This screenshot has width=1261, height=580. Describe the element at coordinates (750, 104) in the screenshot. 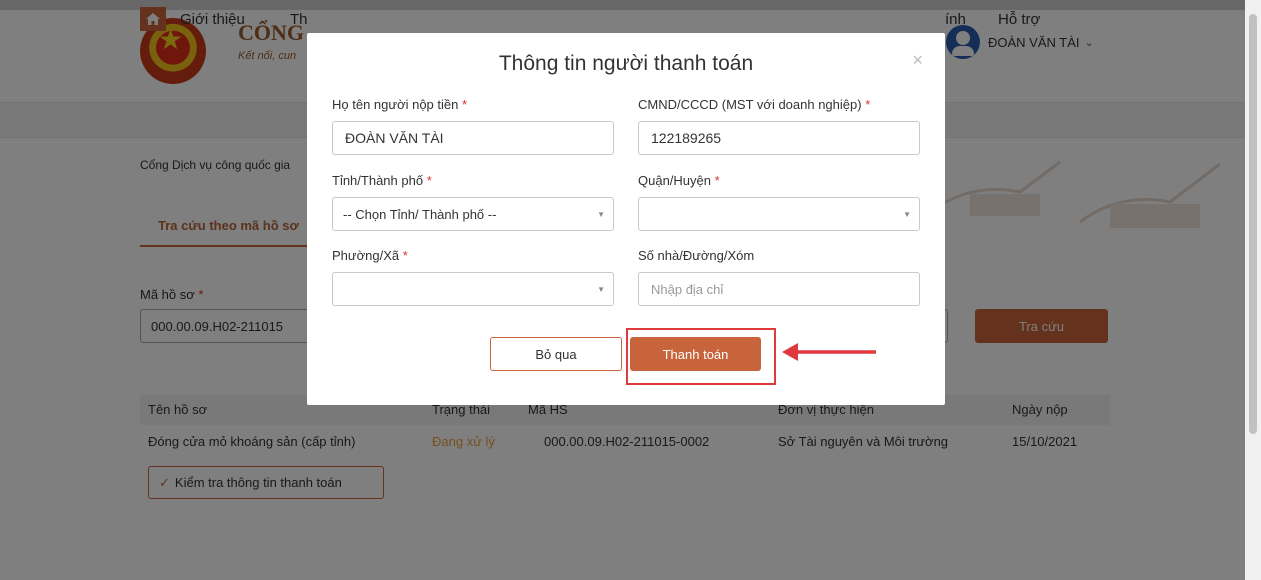

I see `id-number-label-text: CMND/CCCD (MST với doanh nghiệp)` at that location.